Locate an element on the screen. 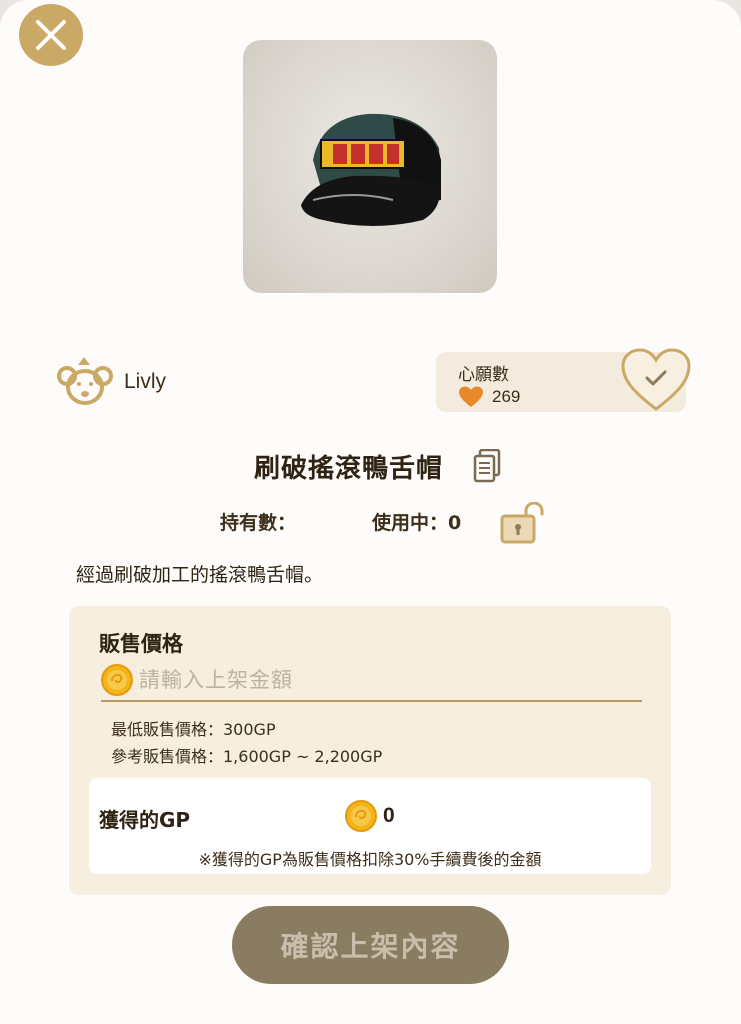 The image size is (741, 1024). heart-check-icon is located at coordinates (656, 379).